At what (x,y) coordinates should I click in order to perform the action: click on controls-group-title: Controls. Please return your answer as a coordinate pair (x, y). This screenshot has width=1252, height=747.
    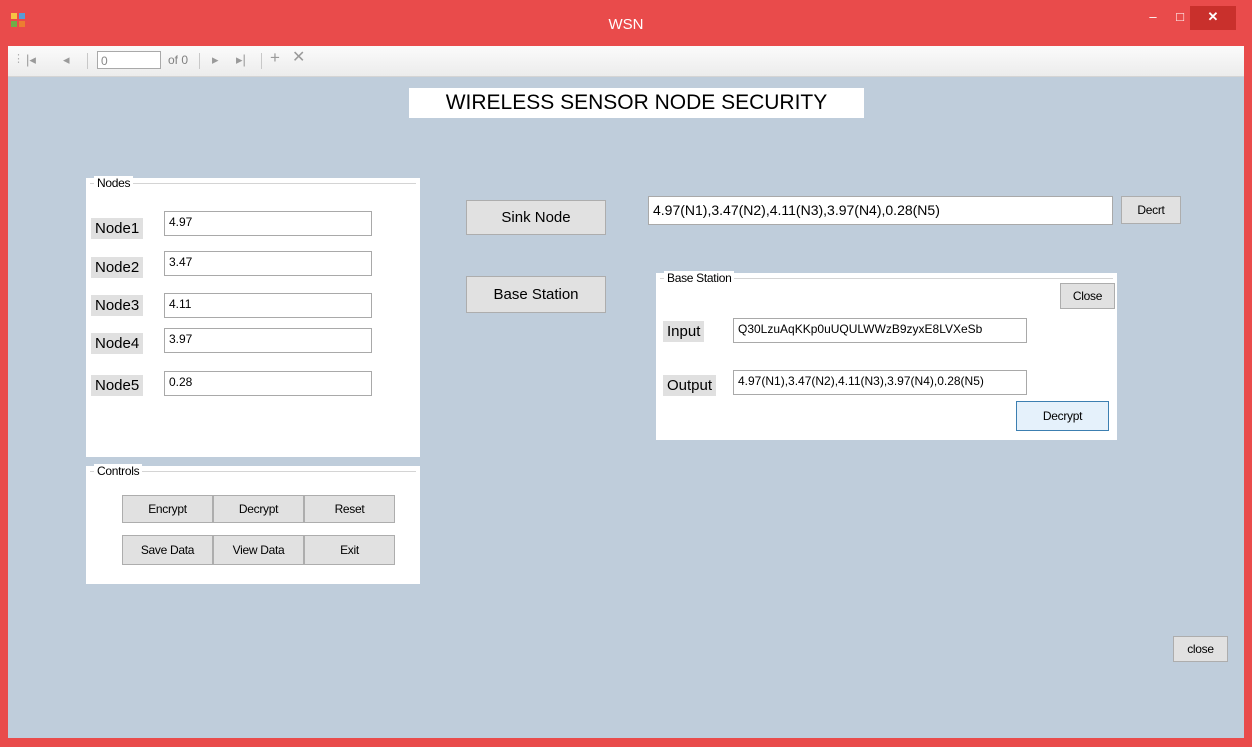
    Looking at the image, I should click on (118, 471).